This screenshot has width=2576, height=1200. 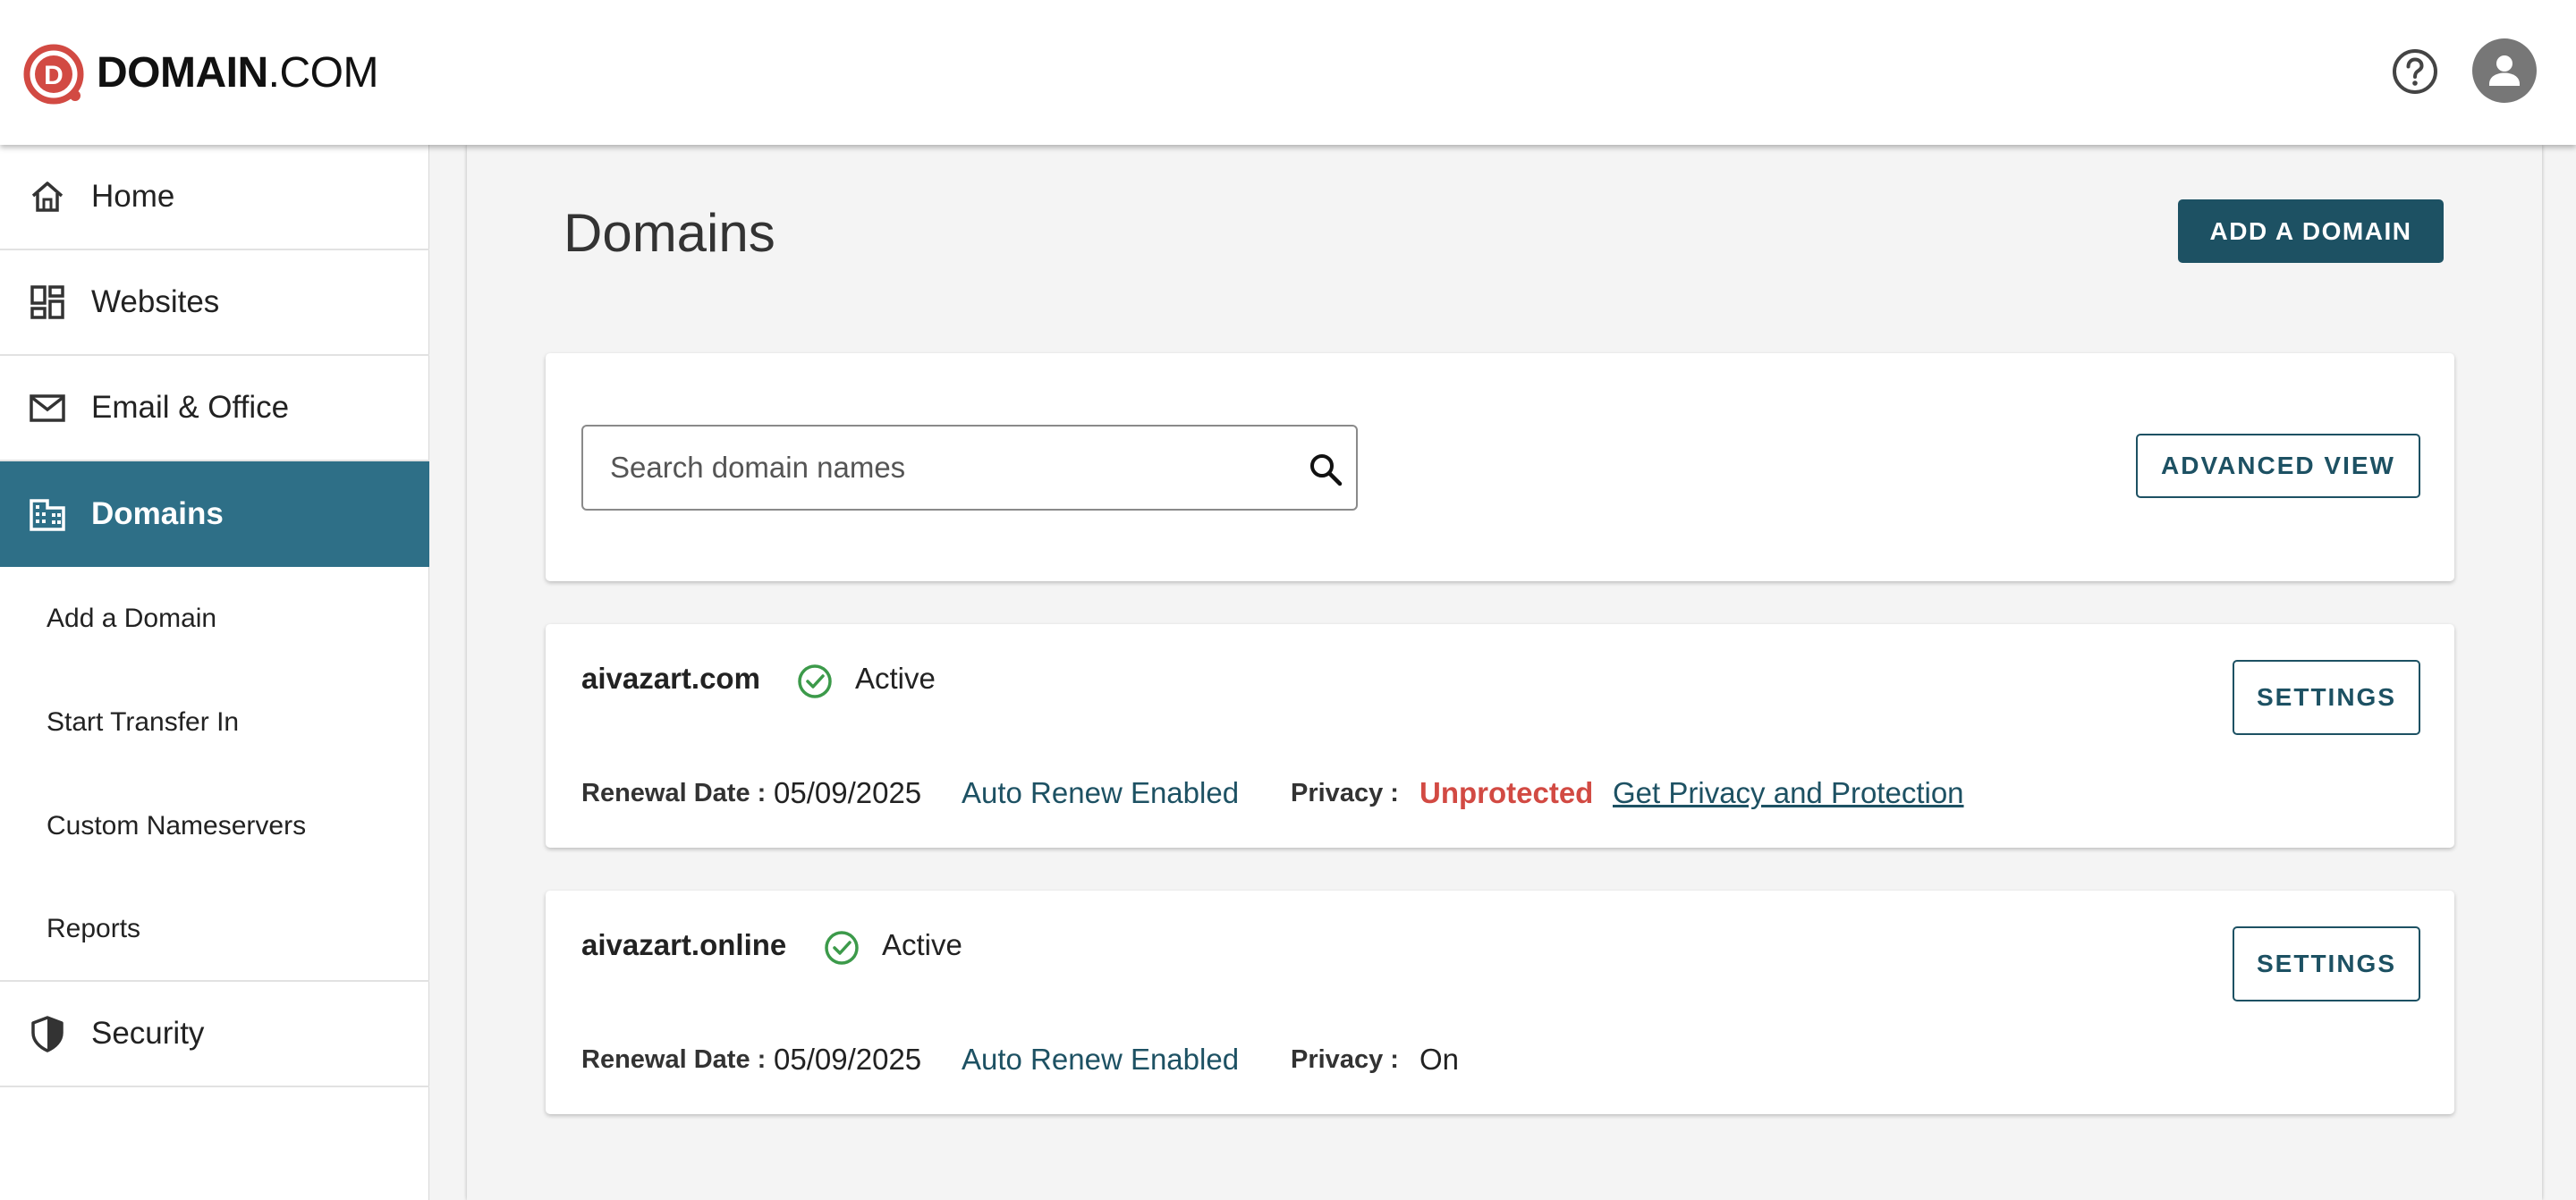 What do you see at coordinates (323, 73) in the screenshot?
I see `logo-light-text: .COM` at bounding box center [323, 73].